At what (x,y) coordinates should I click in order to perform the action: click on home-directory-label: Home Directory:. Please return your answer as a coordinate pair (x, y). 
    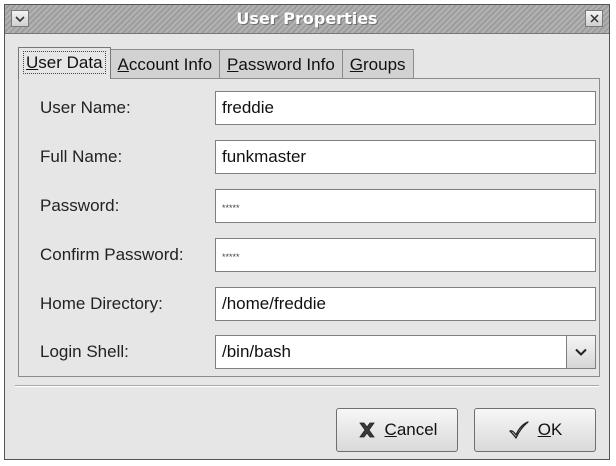
    Looking at the image, I should click on (101, 303).